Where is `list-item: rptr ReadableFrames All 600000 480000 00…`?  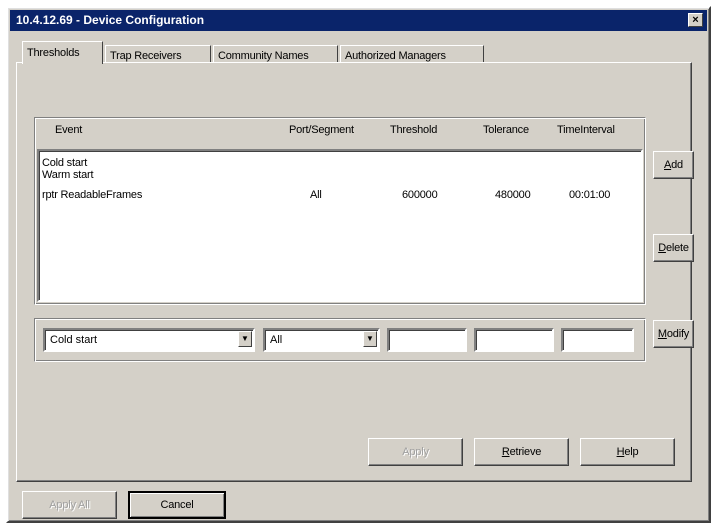 list-item: rptr ReadableFrames All 600000 480000 00… is located at coordinates (340, 195).